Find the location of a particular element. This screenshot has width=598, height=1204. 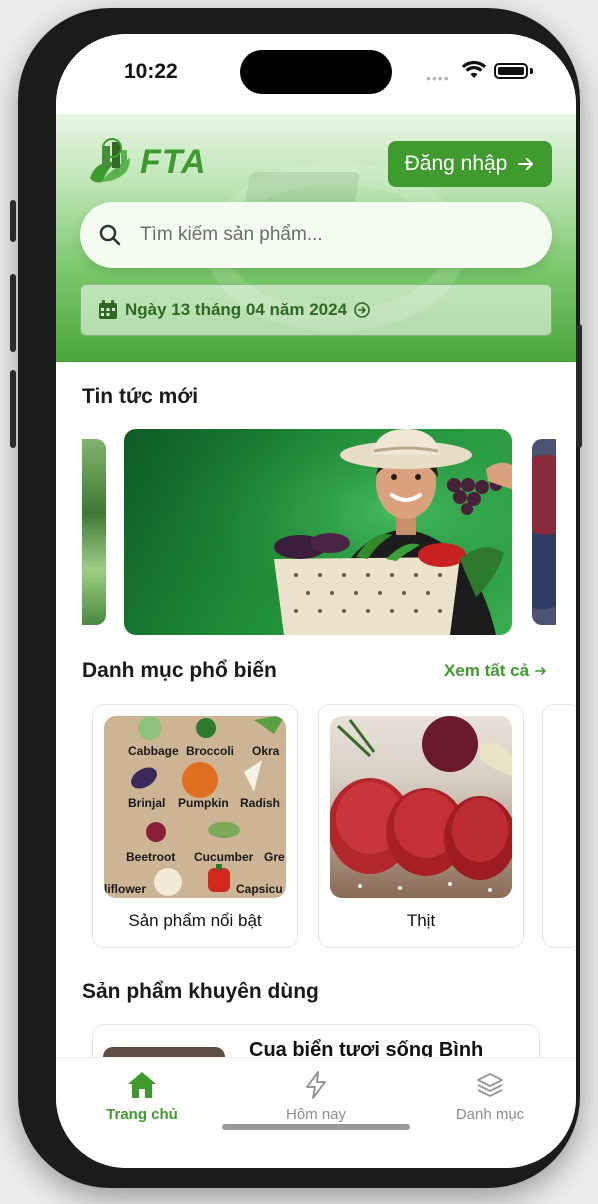

see-all-link: Xem tất cả is located at coordinates (495, 671).